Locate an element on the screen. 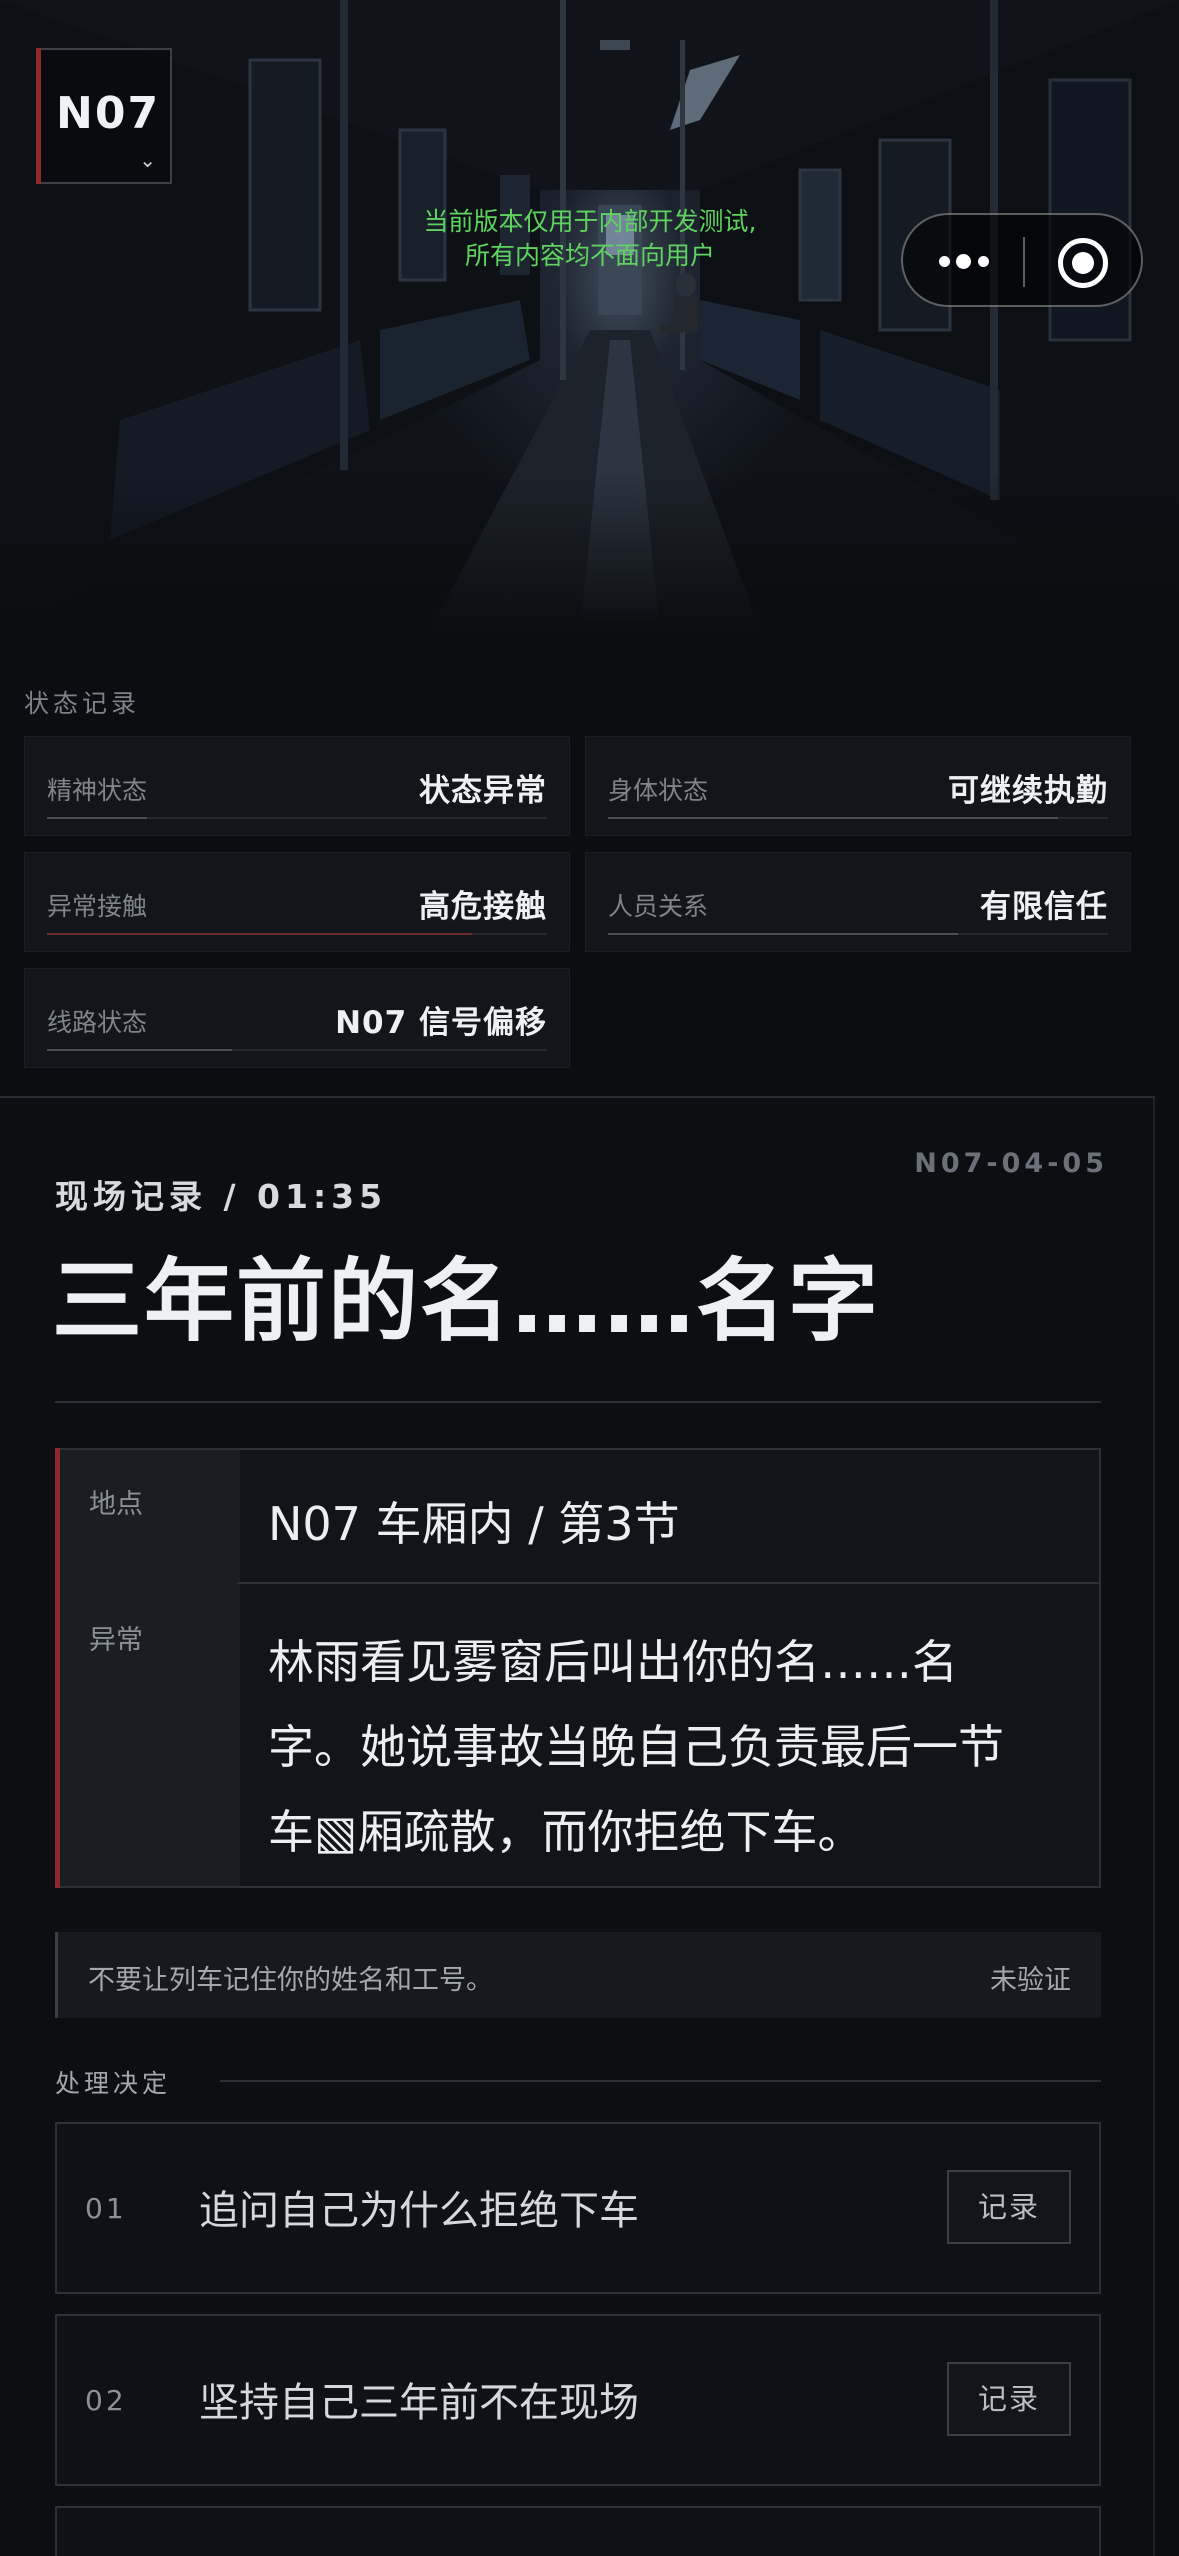 The height and width of the screenshot is (2556, 1179). decision-option-partial is located at coordinates (578, 2531).